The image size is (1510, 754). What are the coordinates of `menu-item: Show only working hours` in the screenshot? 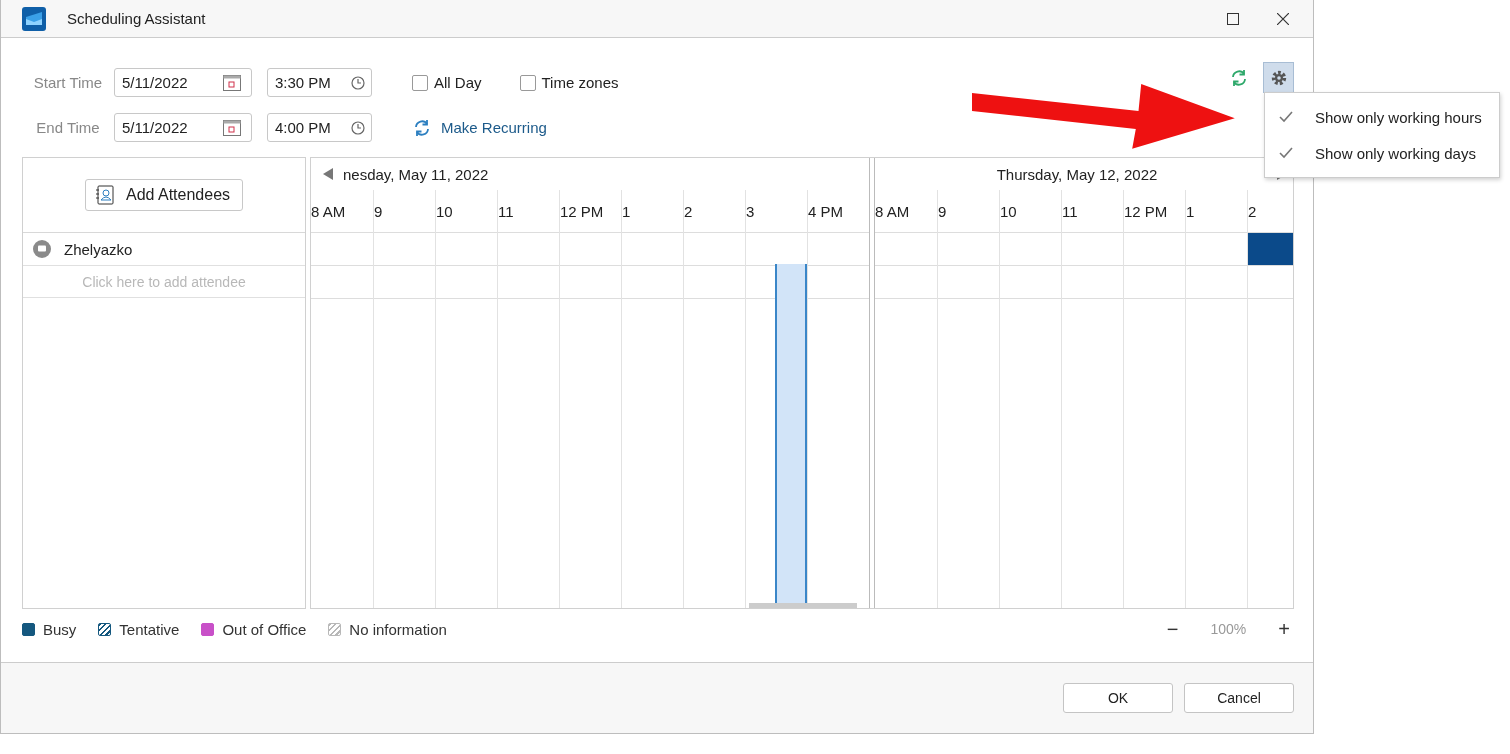 It's located at (1382, 117).